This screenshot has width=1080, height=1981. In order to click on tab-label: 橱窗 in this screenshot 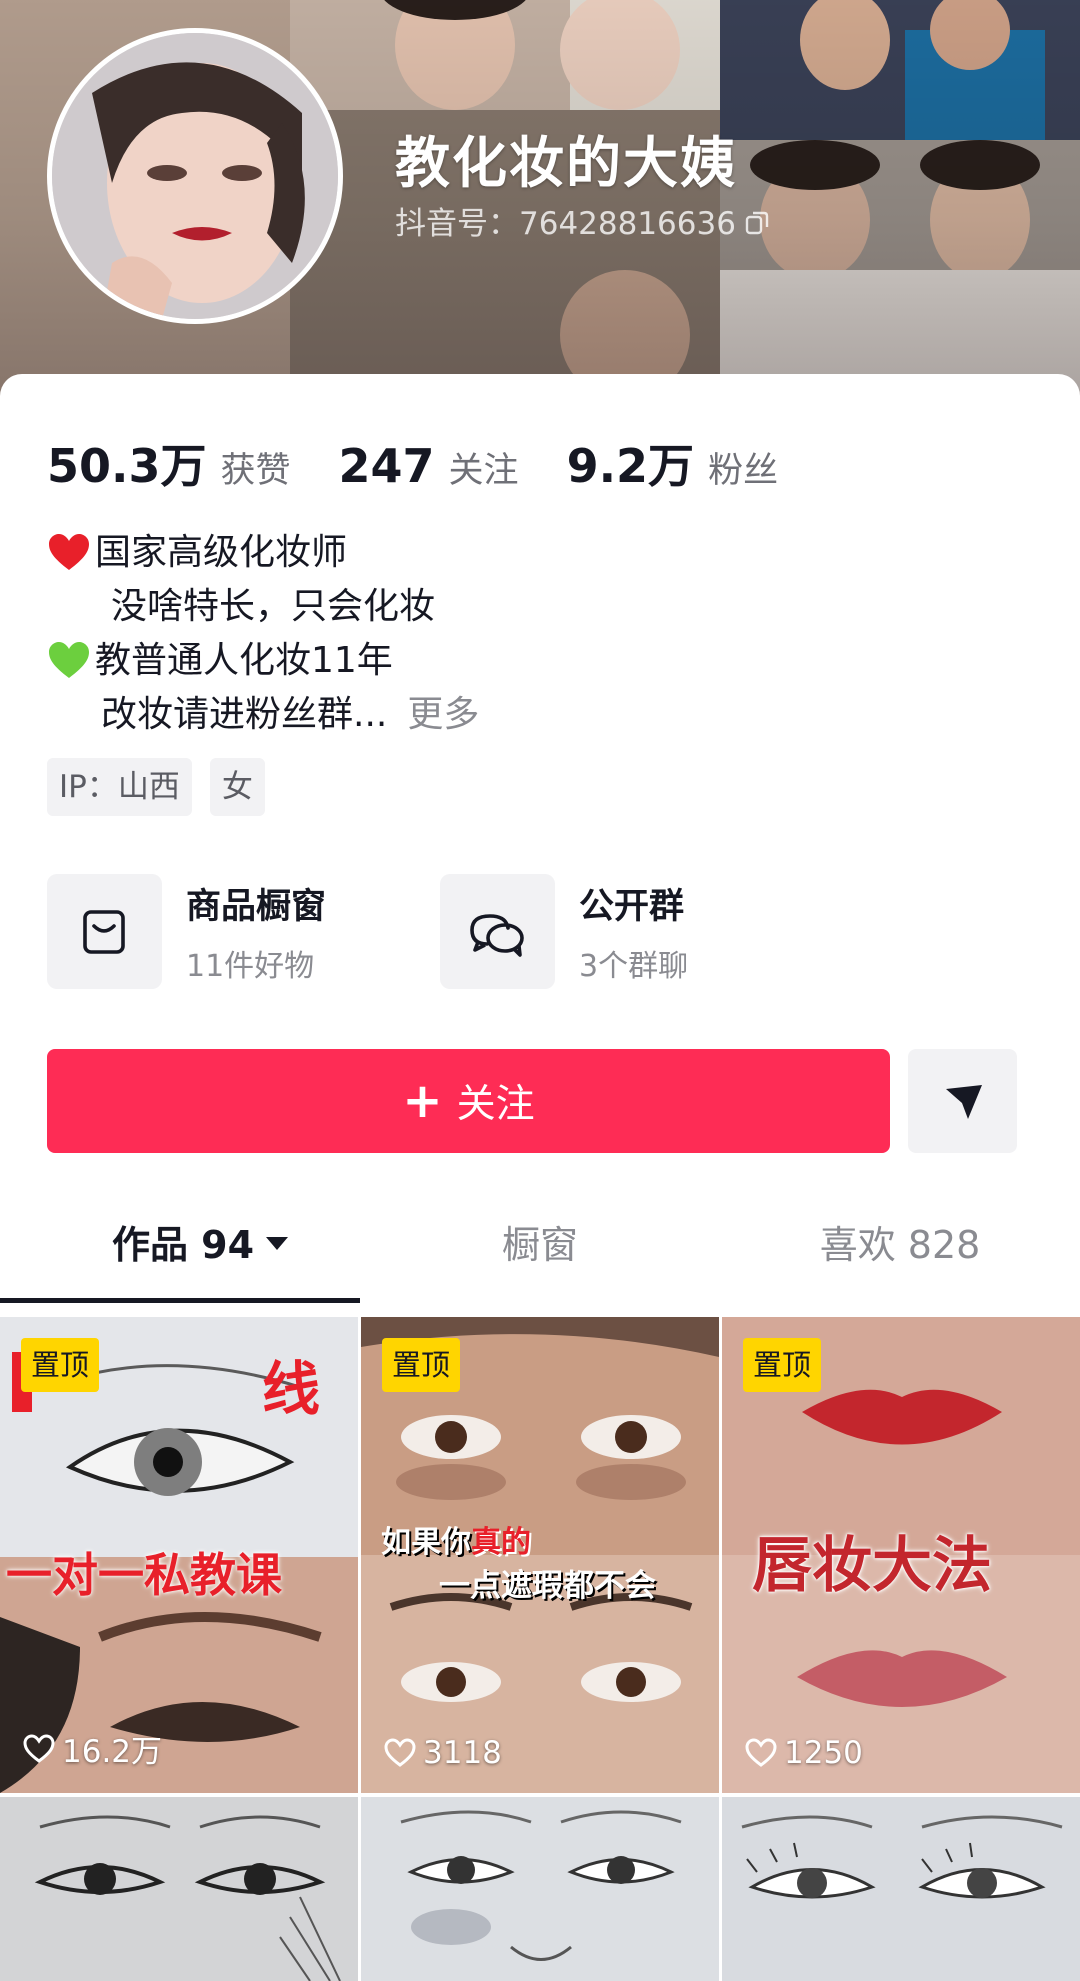, I will do `click(539, 1245)`.